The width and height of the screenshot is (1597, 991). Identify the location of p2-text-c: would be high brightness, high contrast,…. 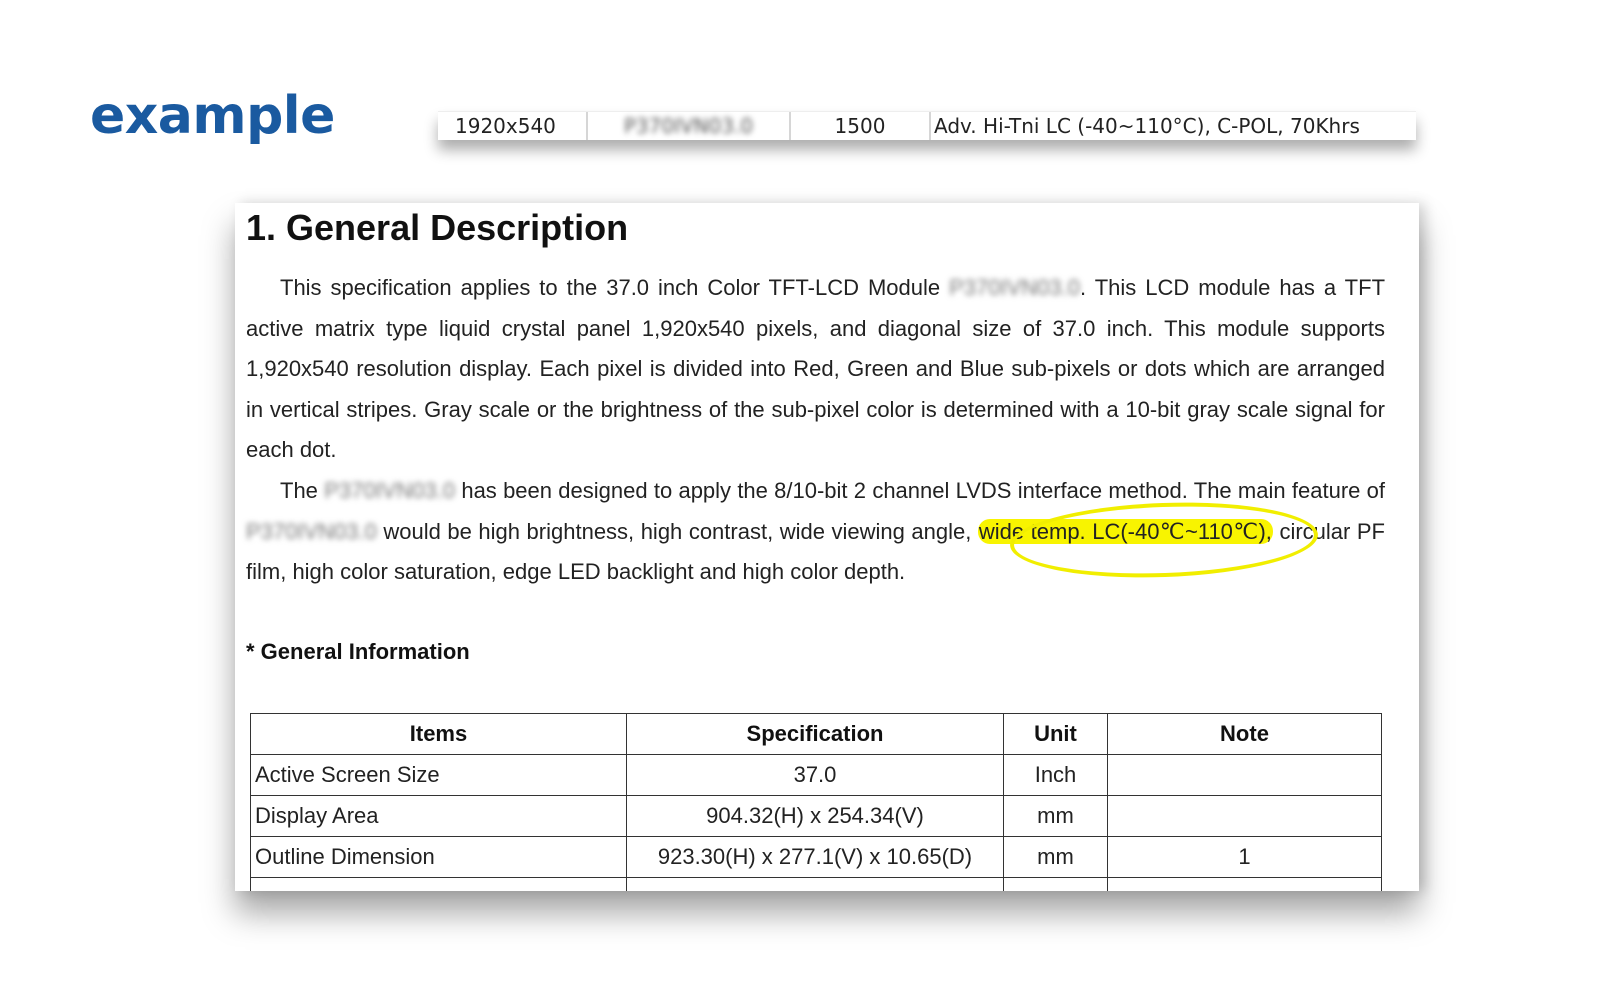
(677, 531).